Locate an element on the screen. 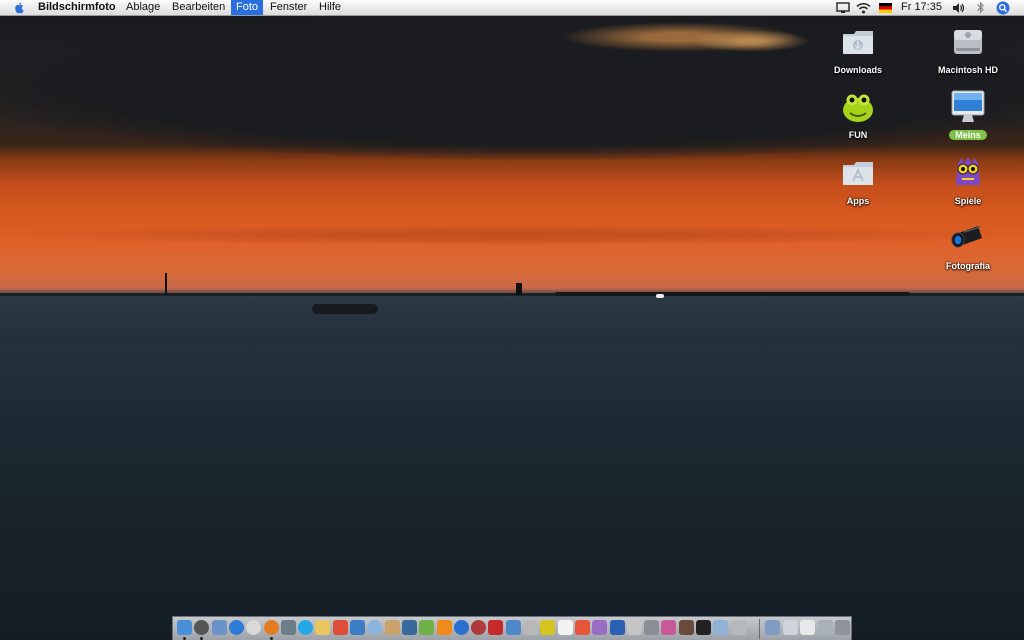  textedit-icon is located at coordinates (565, 627).